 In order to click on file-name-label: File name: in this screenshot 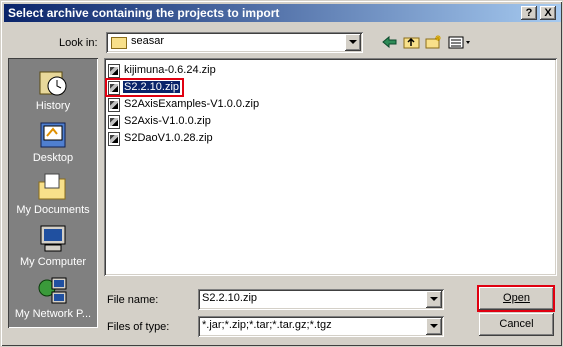, I will do `click(133, 300)`.